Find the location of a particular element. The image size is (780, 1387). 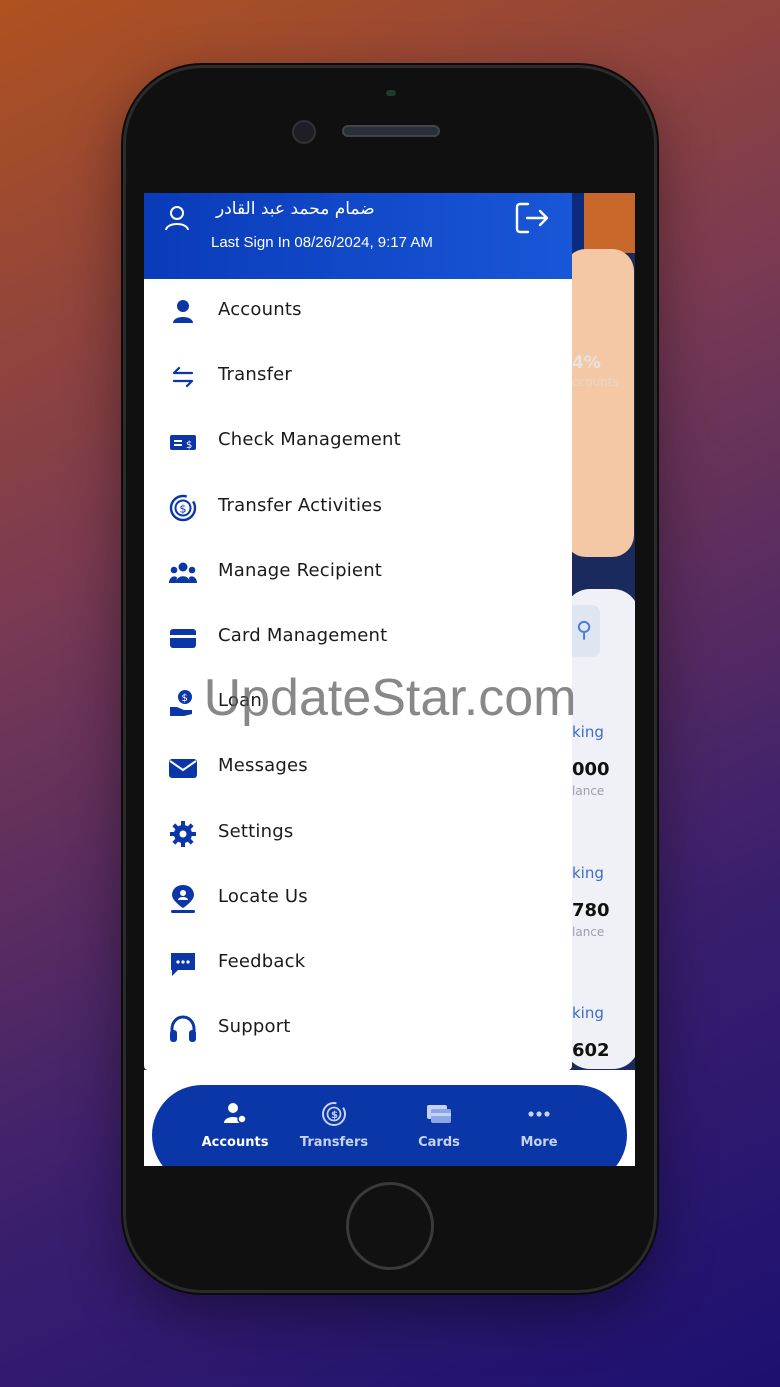

menu-item-transfer-activities: $ Transfer Activities is located at coordinates (358, 507).